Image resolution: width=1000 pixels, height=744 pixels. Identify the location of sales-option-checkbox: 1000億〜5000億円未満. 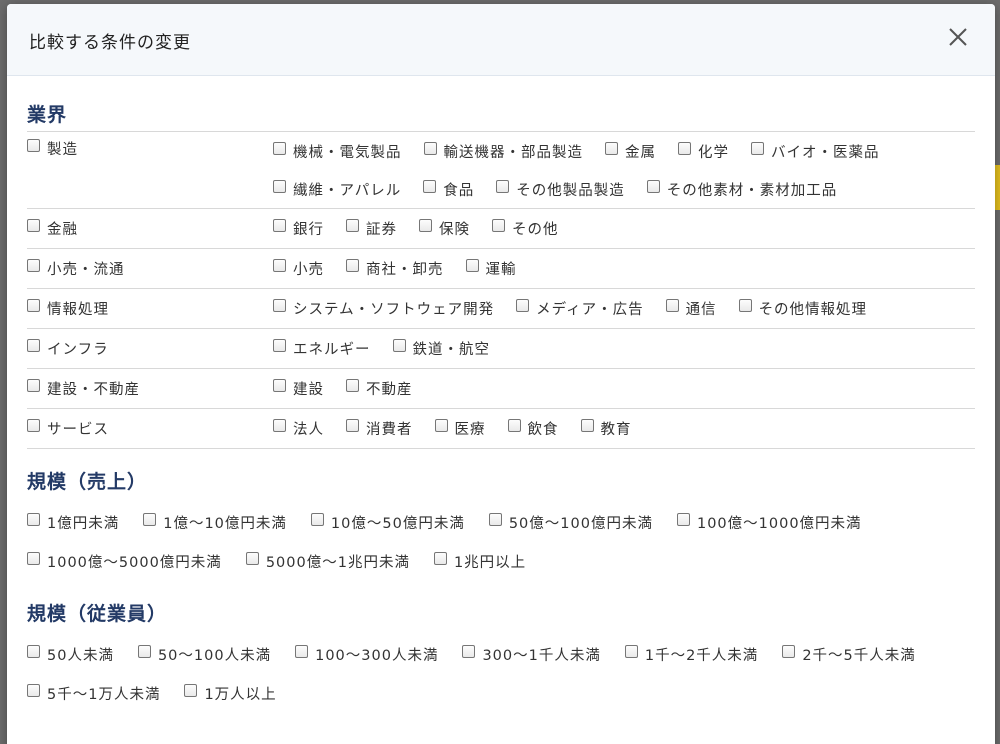
(124, 561).